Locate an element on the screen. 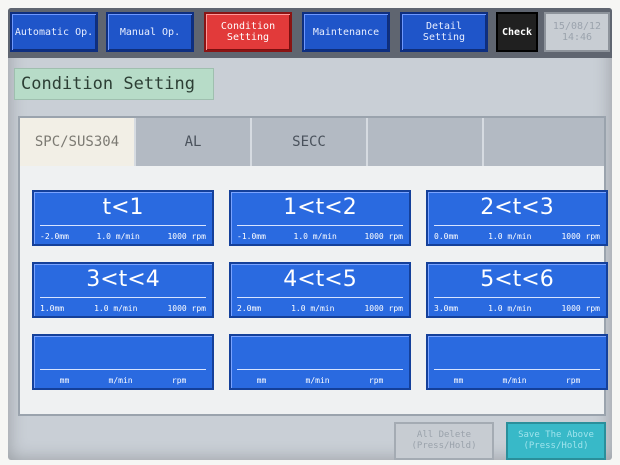 The width and height of the screenshot is (620, 465). offset-value: 0.0mm is located at coordinates (446, 236).